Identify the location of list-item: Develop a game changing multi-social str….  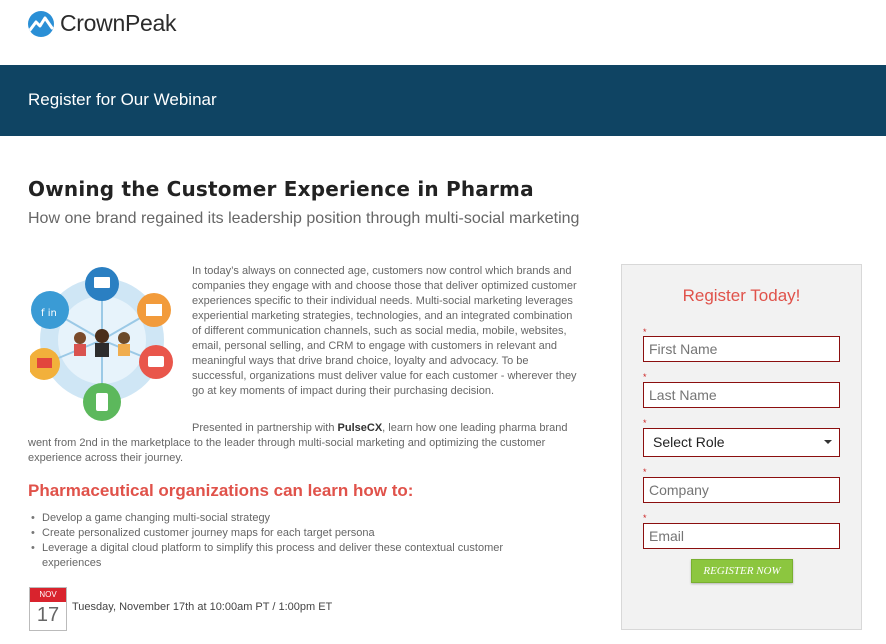
(296, 518).